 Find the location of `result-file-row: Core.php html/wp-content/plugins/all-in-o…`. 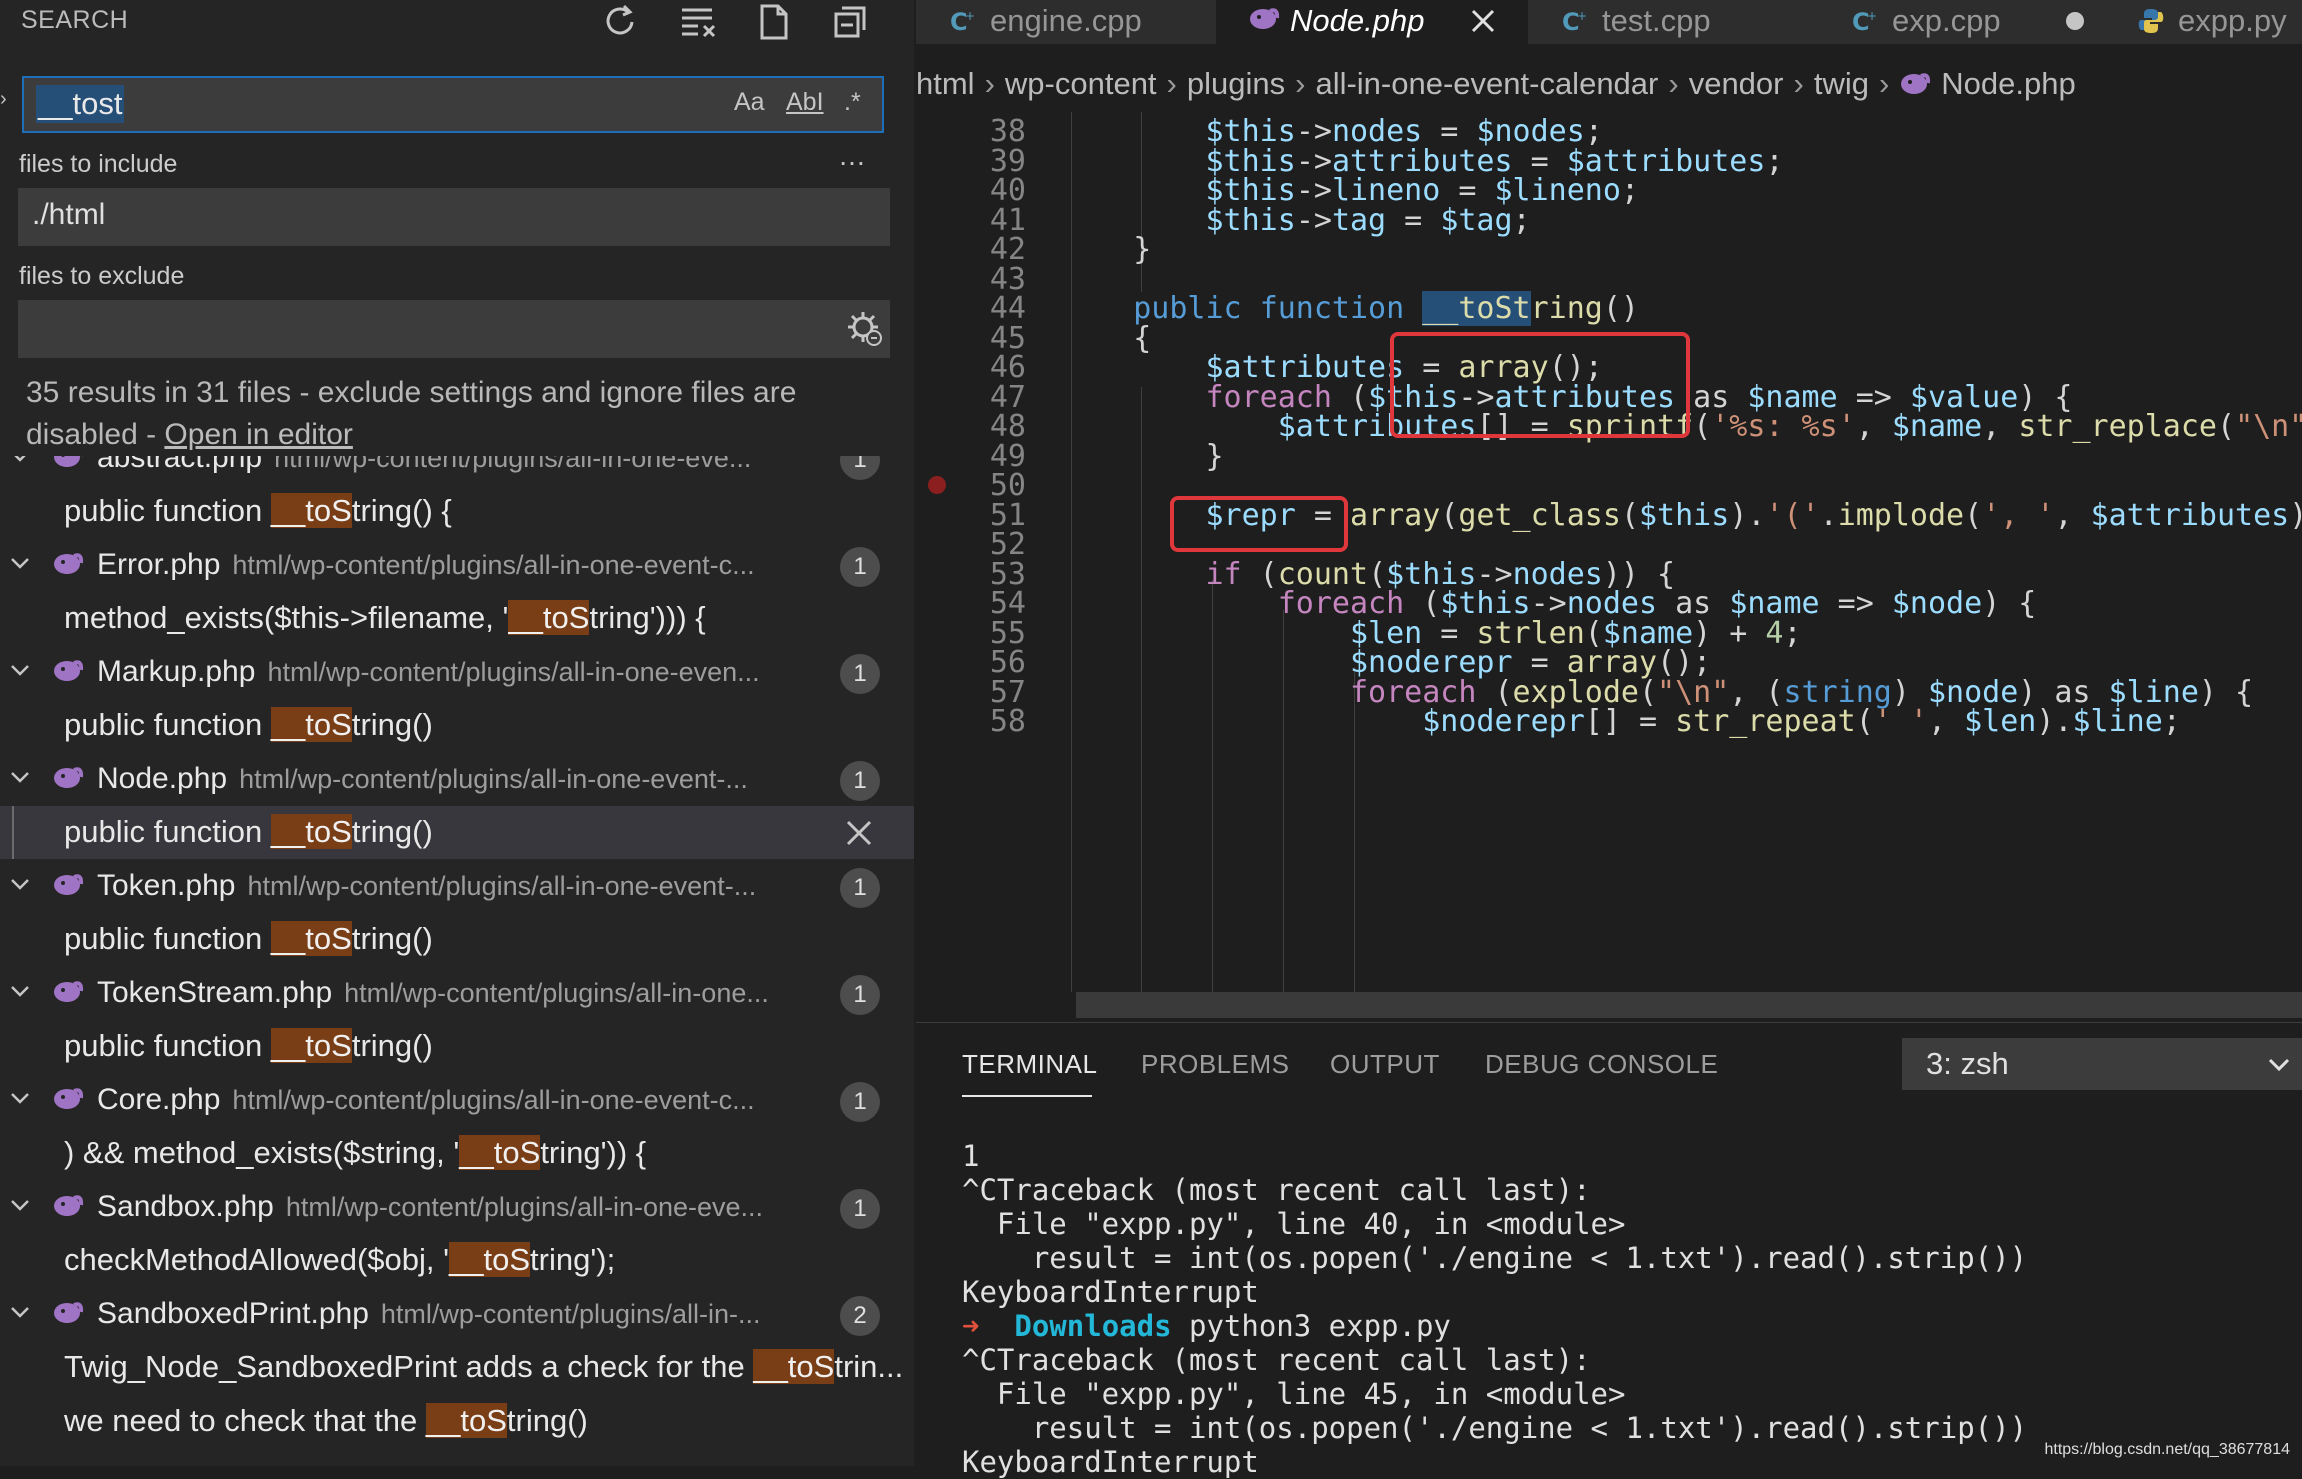

result-file-row: Core.php html/wp-content/plugins/all-in-o… is located at coordinates (457, 1100).